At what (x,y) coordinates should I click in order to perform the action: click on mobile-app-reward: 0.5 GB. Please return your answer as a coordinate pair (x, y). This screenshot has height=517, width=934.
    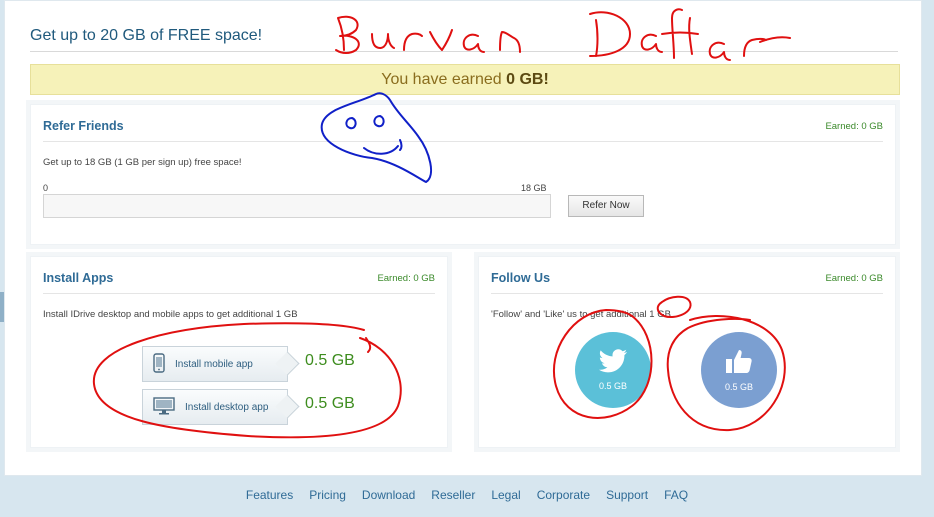
    Looking at the image, I should click on (330, 360).